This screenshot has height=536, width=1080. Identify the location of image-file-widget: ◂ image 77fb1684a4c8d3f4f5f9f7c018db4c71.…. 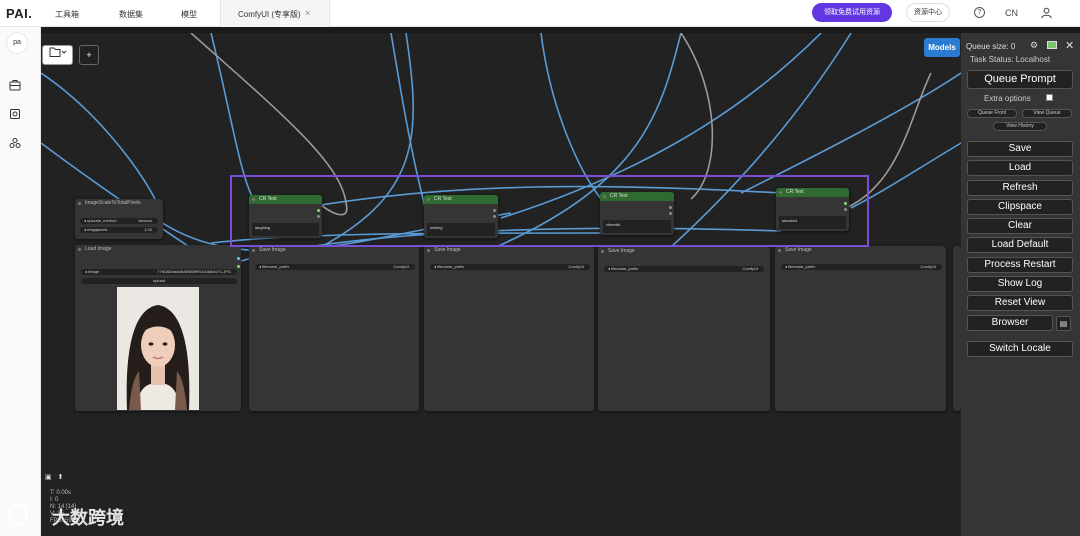
(159, 272).